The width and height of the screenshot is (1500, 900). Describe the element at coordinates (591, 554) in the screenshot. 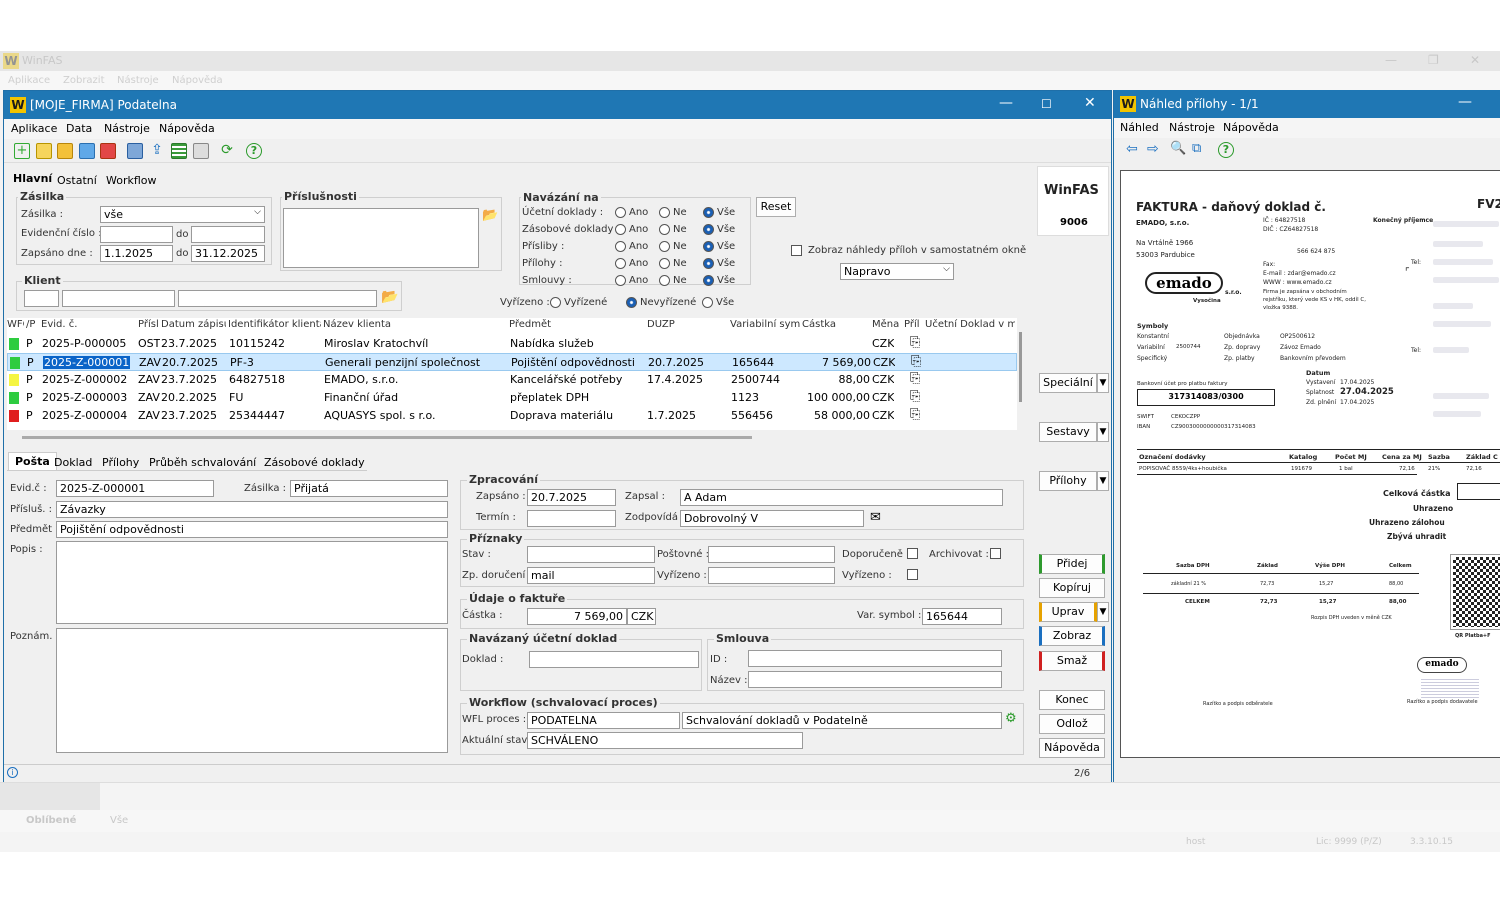

I see `stav-input` at that location.